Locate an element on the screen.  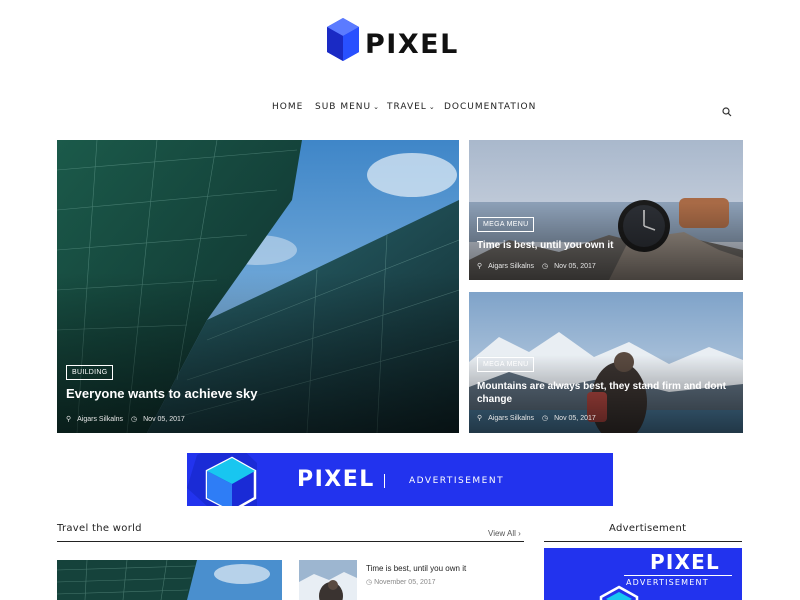
post-title: Time is best, until you own it is located at coordinates (416, 568).